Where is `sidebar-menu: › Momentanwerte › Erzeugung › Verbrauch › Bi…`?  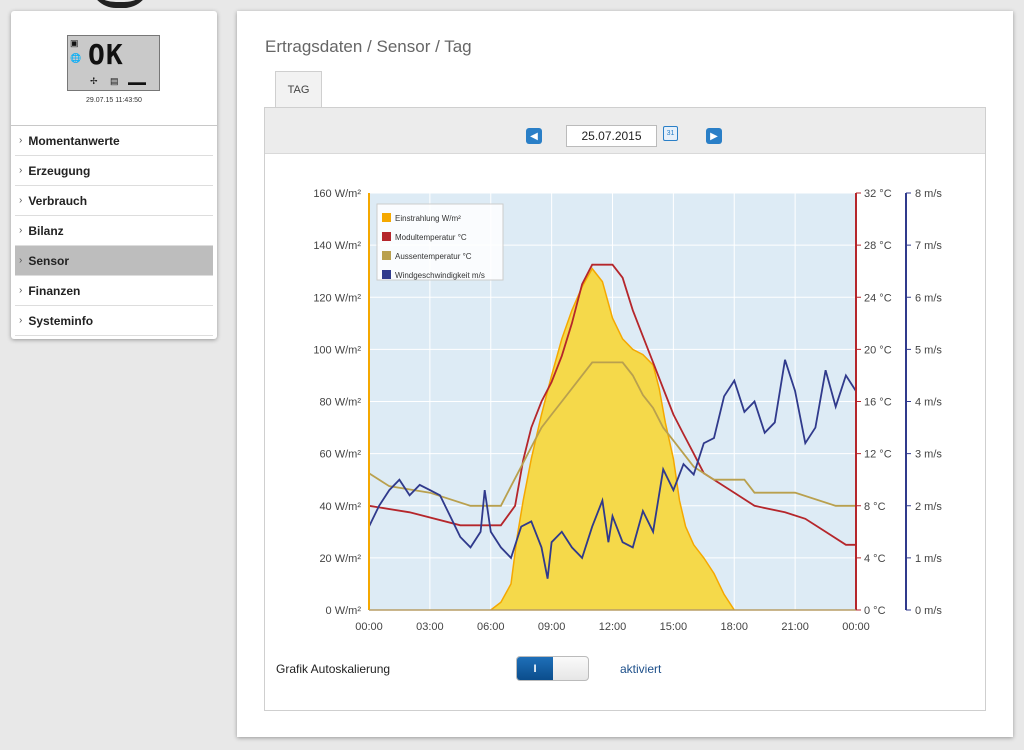
sidebar-menu: › Momentanwerte › Erzeugung › Verbrauch › Bi… is located at coordinates (114, 231).